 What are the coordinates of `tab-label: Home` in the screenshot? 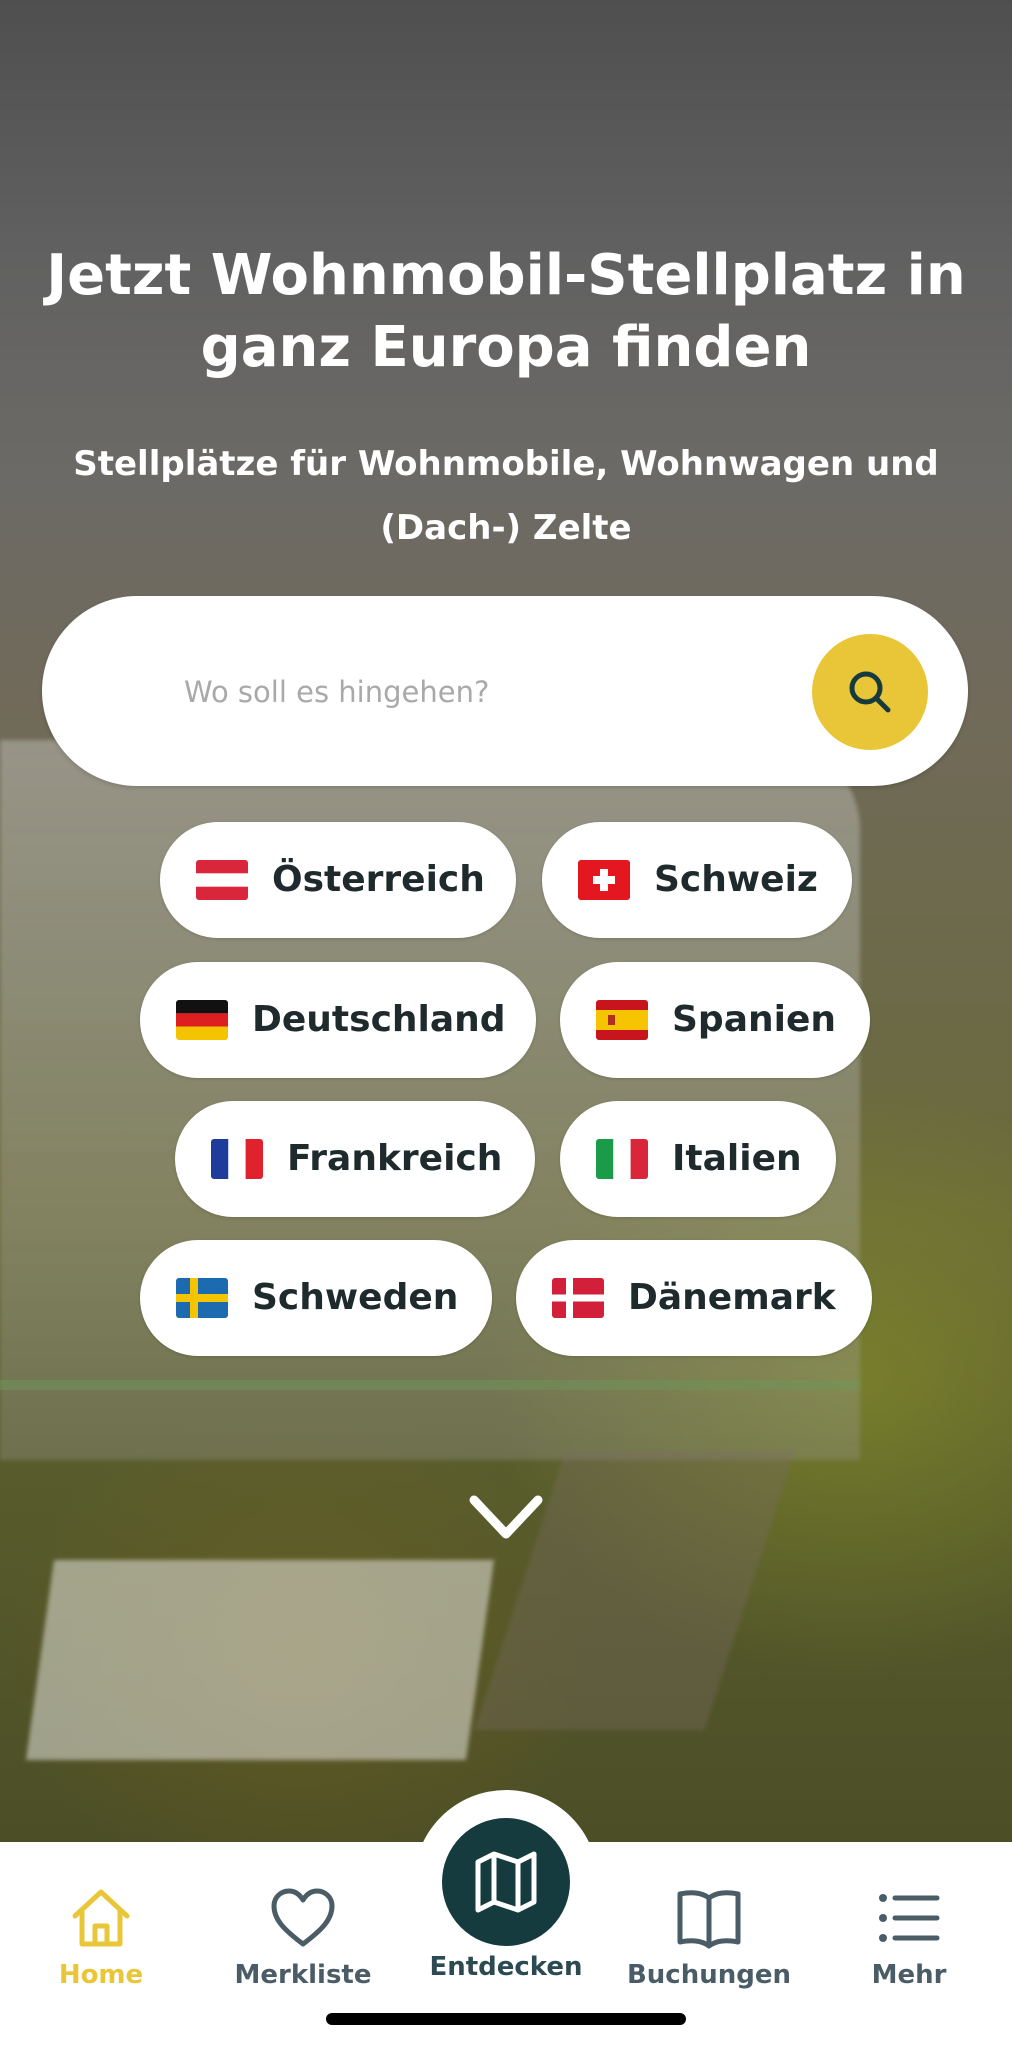 It's located at (101, 1975).